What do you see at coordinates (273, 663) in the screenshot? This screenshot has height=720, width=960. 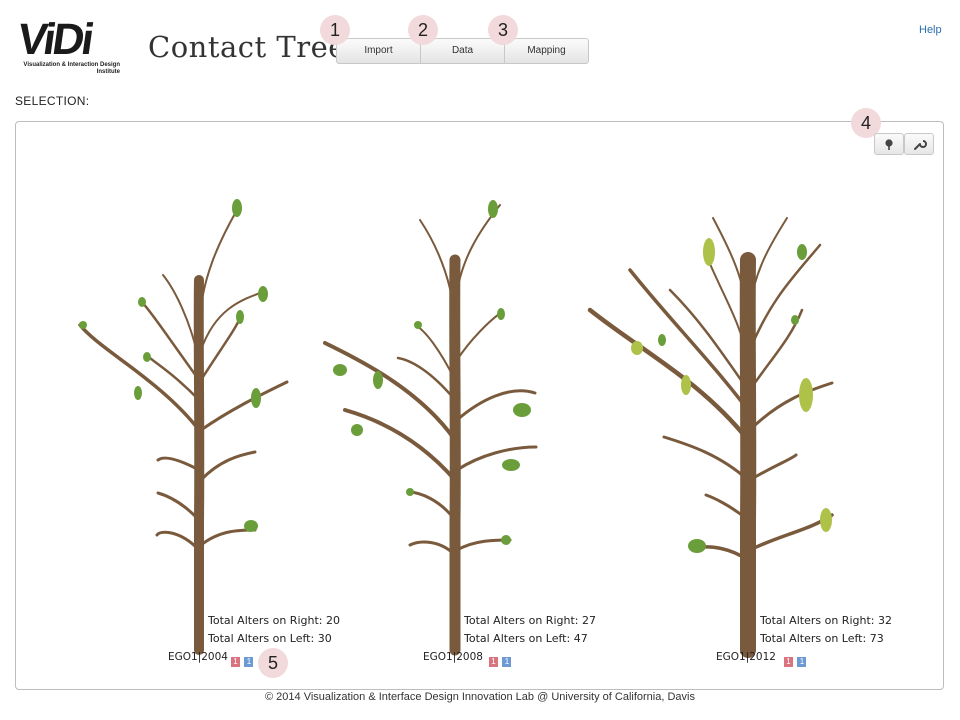 I see `callout-badge-ego: 5` at bounding box center [273, 663].